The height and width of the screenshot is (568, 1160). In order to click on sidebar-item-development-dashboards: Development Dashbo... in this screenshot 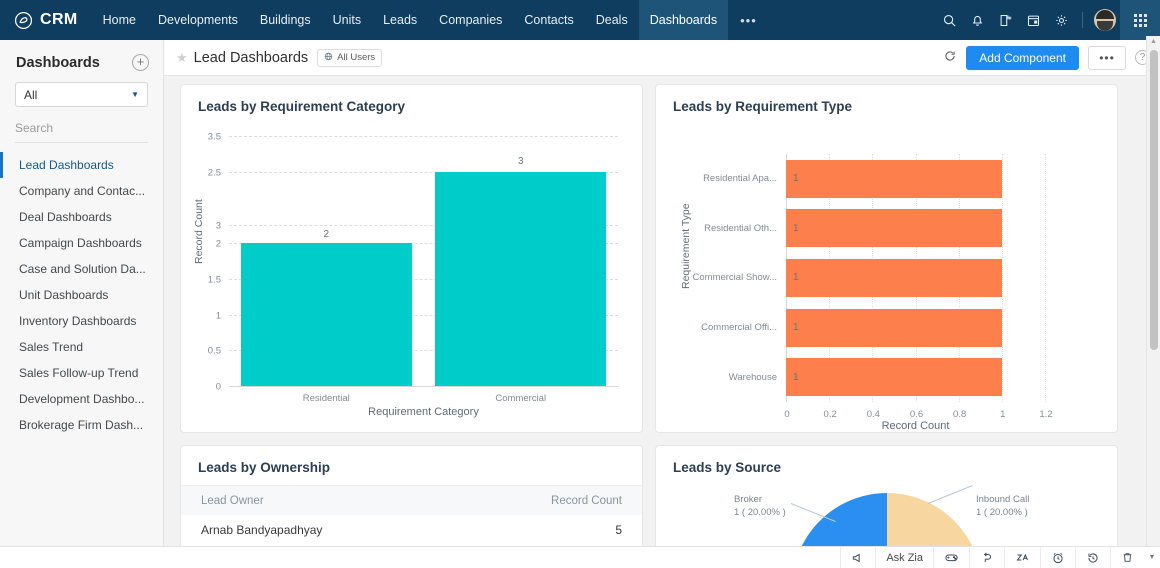, I will do `click(81, 399)`.